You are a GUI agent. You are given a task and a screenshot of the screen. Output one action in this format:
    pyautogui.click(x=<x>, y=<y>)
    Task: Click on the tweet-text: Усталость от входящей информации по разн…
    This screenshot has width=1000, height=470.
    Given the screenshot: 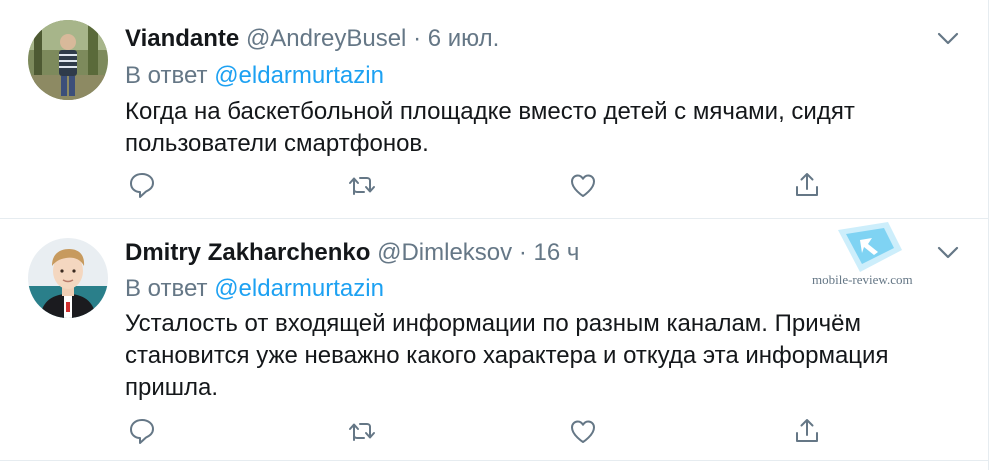 What is the action you would take?
    pyautogui.click(x=507, y=355)
    